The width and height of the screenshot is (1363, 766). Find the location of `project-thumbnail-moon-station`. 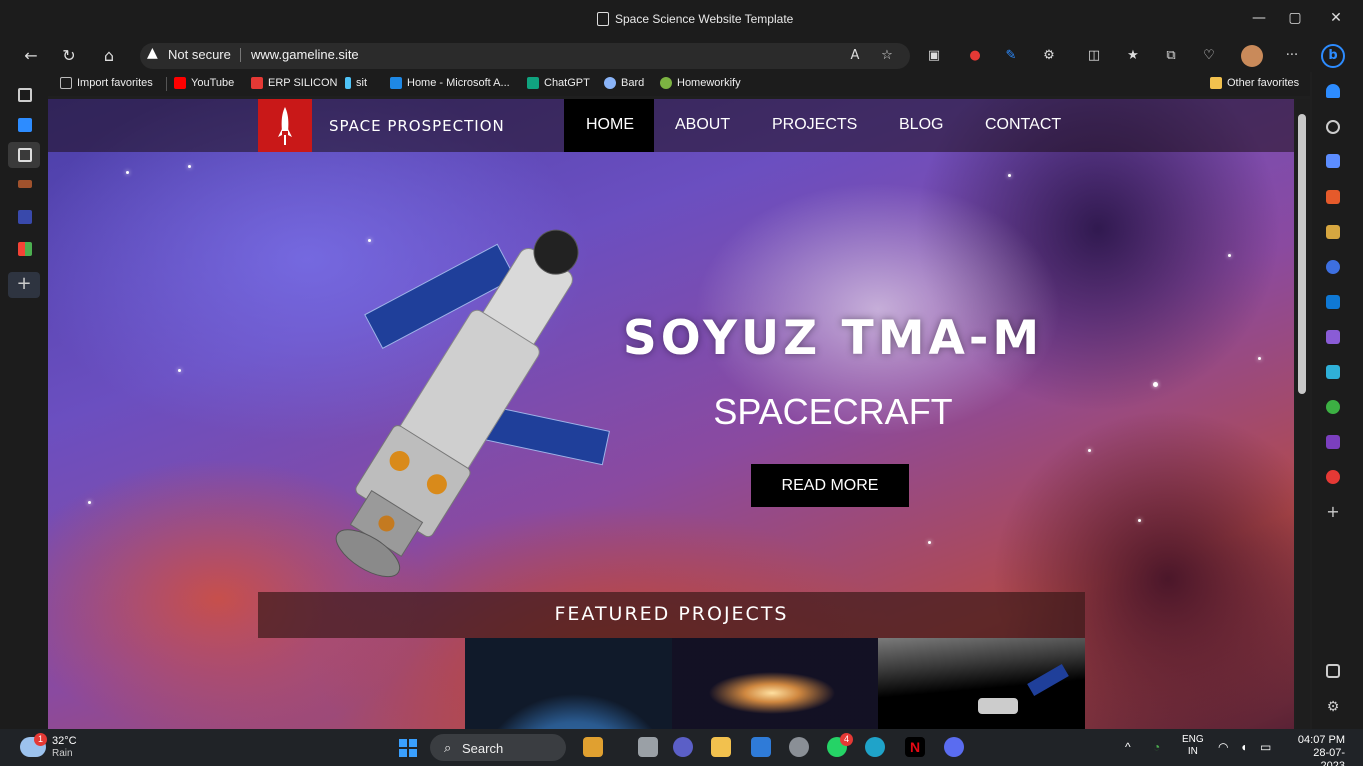

project-thumbnail-moon-station is located at coordinates (981, 683).